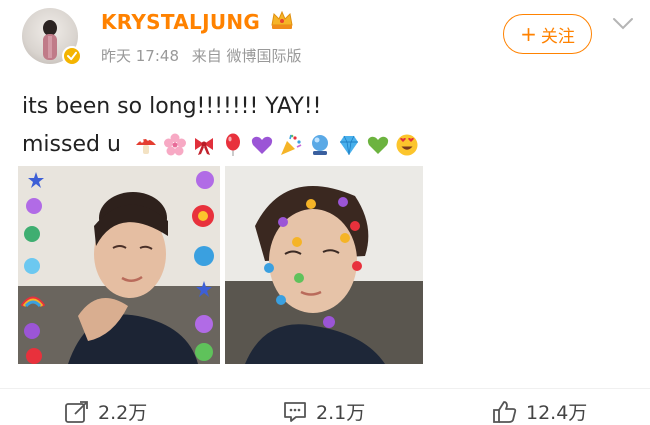 This screenshot has height=425, width=650. What do you see at coordinates (247, 56) in the screenshot?
I see `post-source: 来自 微博国际版` at bounding box center [247, 56].